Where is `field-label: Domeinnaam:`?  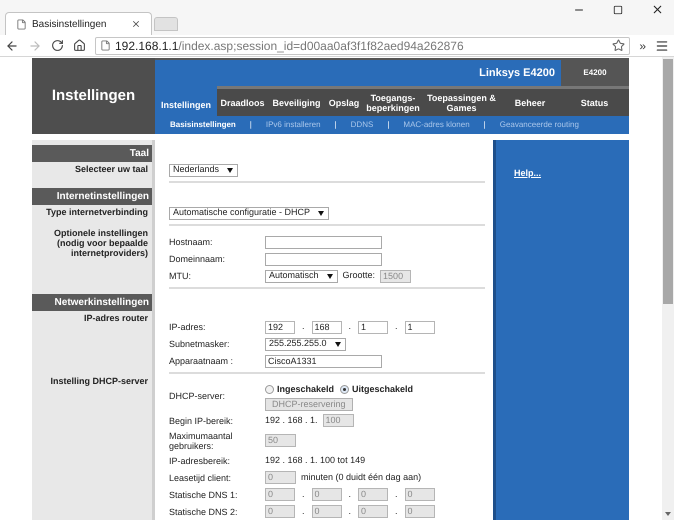 field-label: Domeinnaam: is located at coordinates (197, 259).